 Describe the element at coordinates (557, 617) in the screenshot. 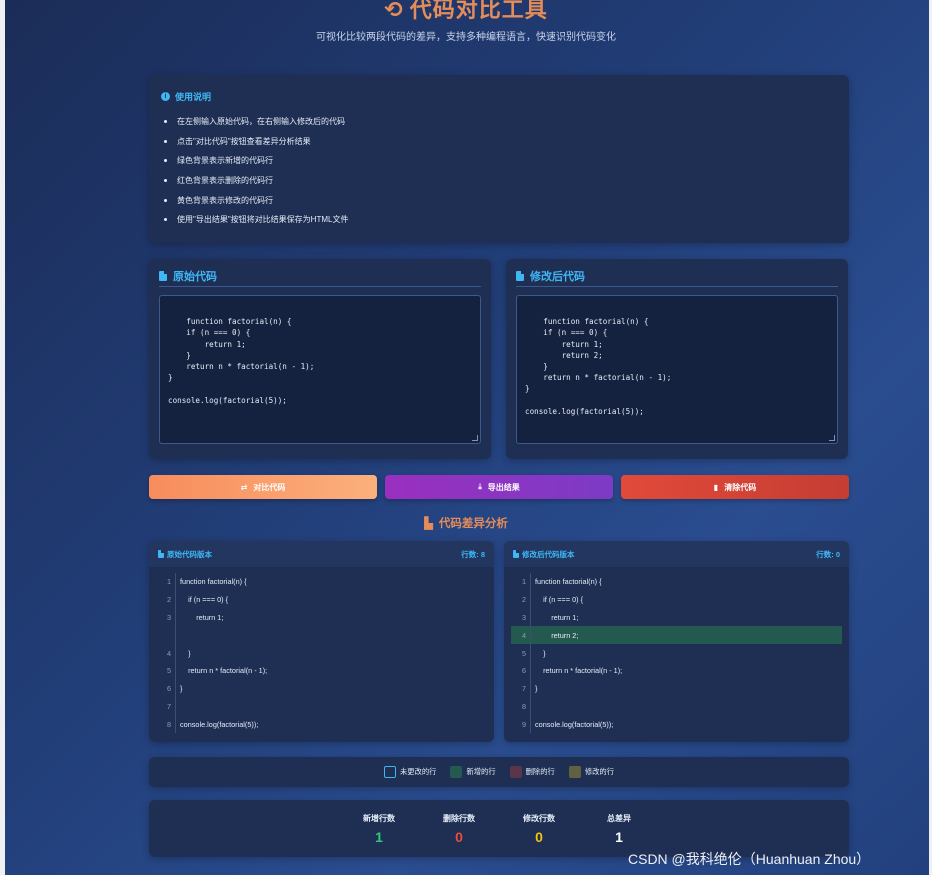

I see `line-text: return 1;` at that location.